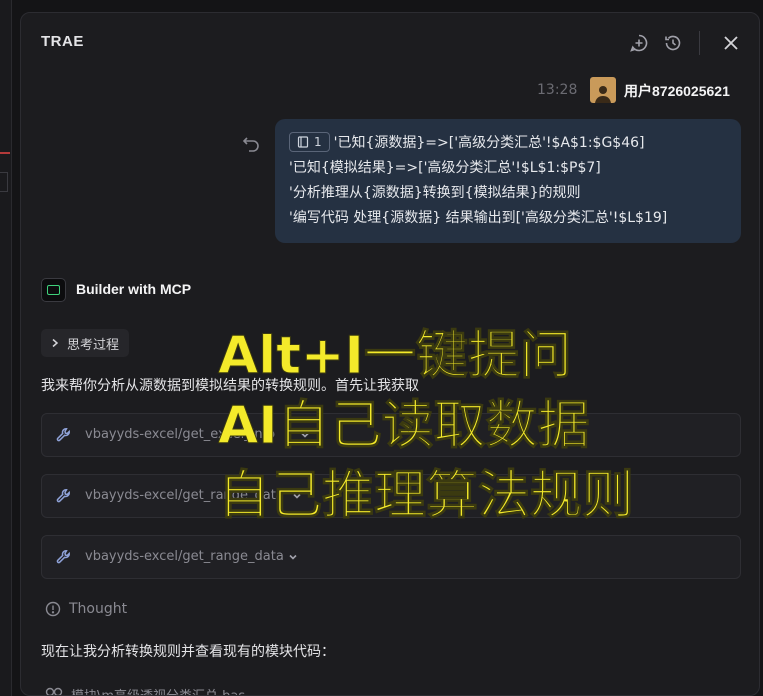 The image size is (763, 696). I want to click on message-line-3: '分析推理从{源数据}转换到{模拟结果}的规则, so click(435, 193).